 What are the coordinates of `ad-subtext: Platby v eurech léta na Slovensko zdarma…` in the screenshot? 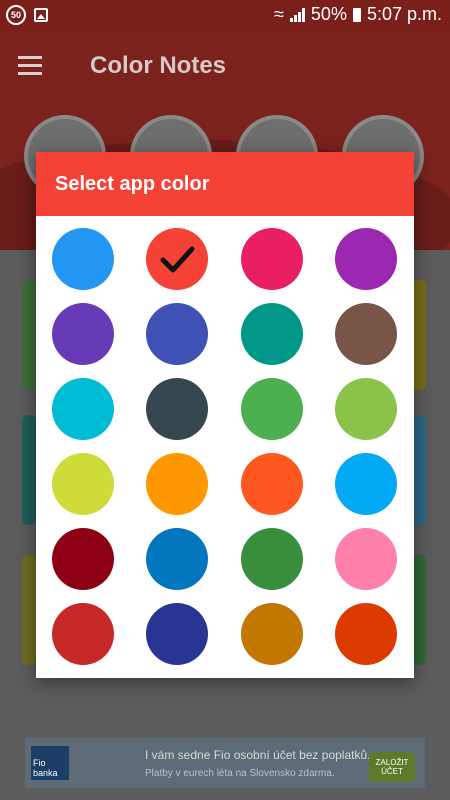 It's located at (240, 773).